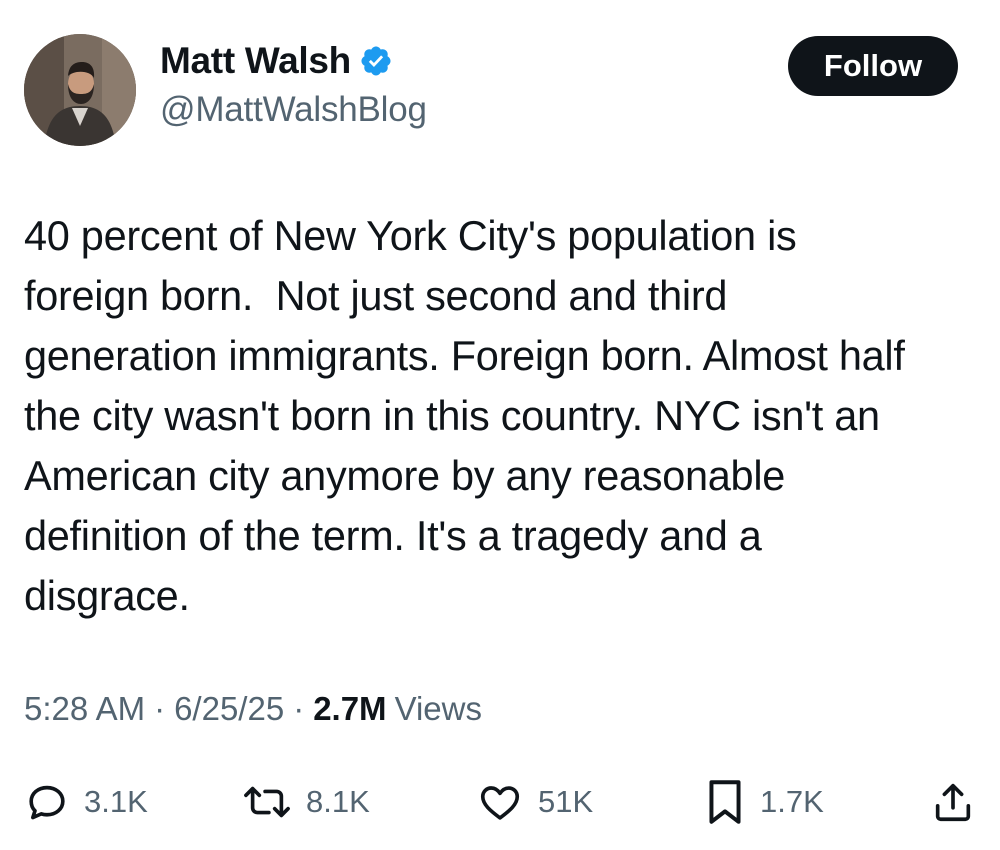 Image resolution: width=1000 pixels, height=850 pixels. What do you see at coordinates (116, 801) in the screenshot?
I see `reply-count: 3.1K` at bounding box center [116, 801].